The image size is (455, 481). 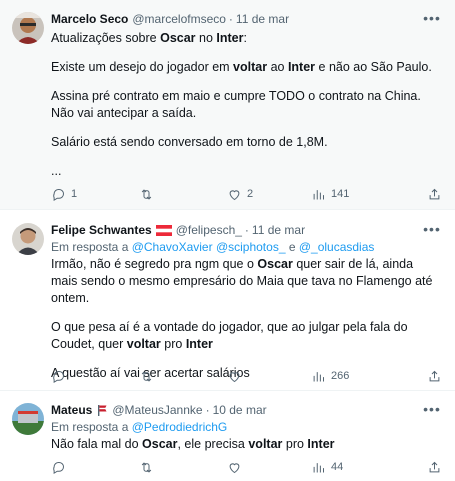 What do you see at coordinates (213, 444) in the screenshot?
I see `text-span: , ele precisa` at bounding box center [213, 444].